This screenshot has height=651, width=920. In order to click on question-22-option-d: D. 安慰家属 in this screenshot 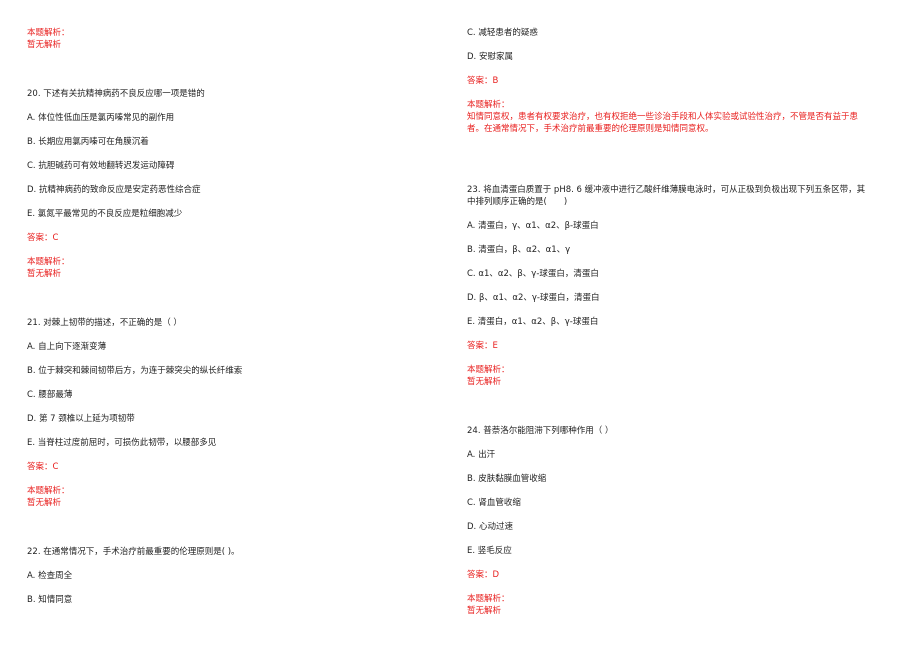, I will do `click(490, 57)`.